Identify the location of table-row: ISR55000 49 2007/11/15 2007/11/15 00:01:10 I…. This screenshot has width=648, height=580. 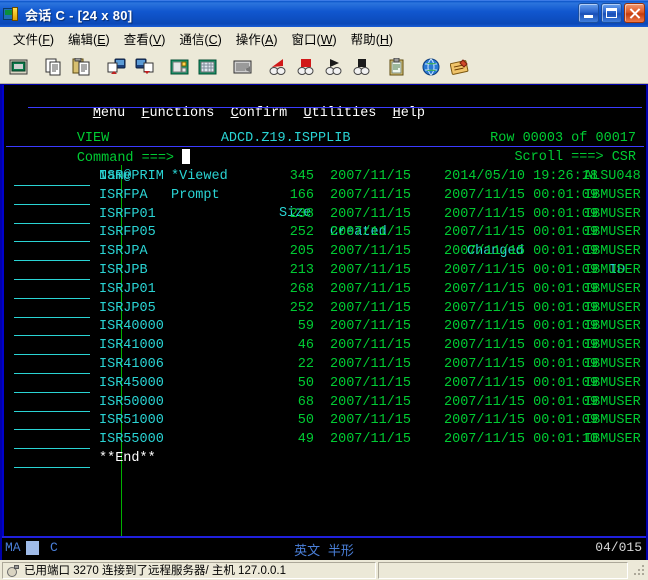
(325, 440).